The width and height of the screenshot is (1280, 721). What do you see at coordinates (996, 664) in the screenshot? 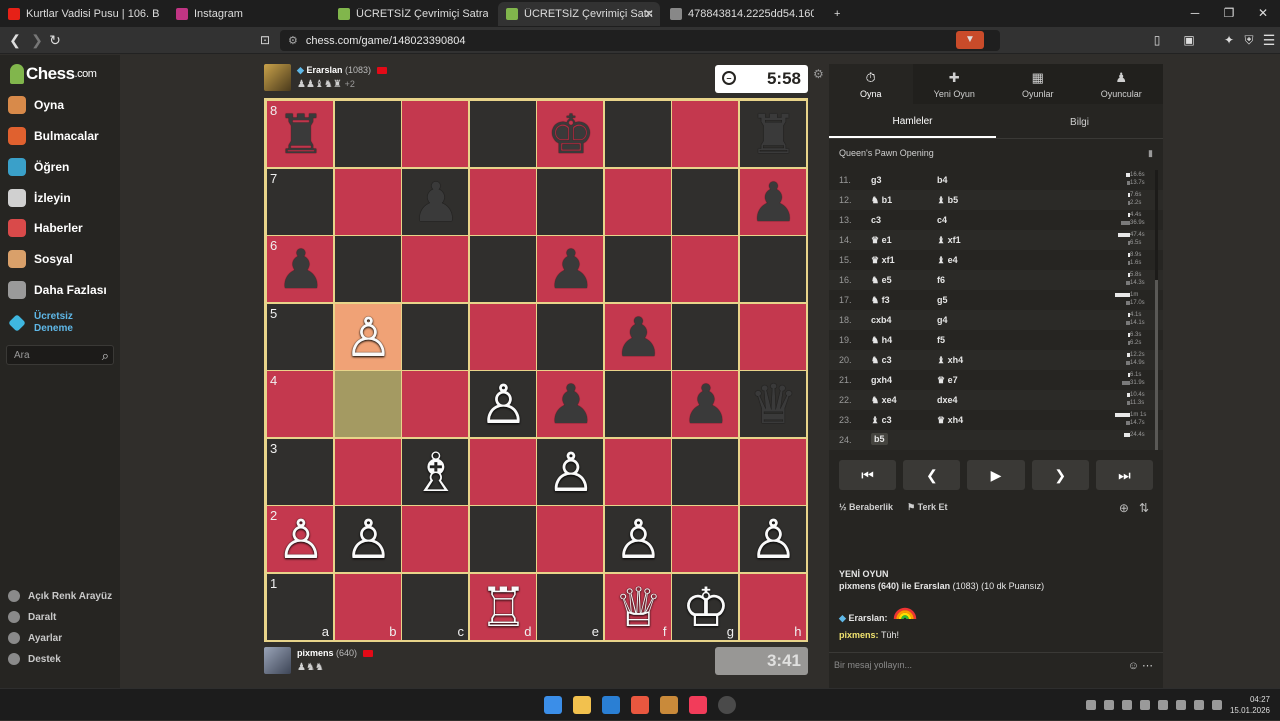
I see `chat-input: Bir mesaj yollayın... ☺ ⋯` at bounding box center [996, 664].